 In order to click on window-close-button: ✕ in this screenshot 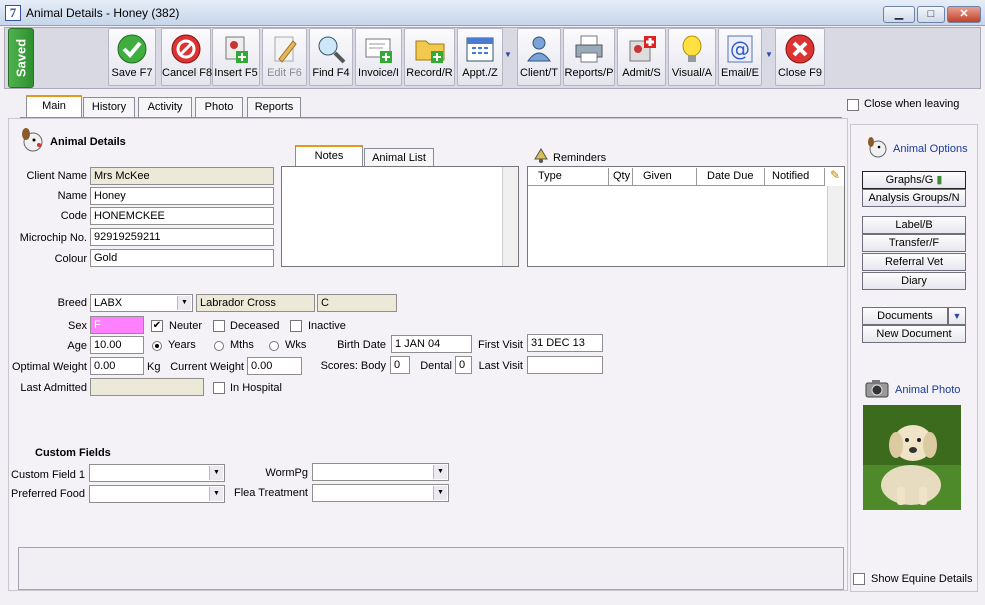, I will do `click(964, 14)`.